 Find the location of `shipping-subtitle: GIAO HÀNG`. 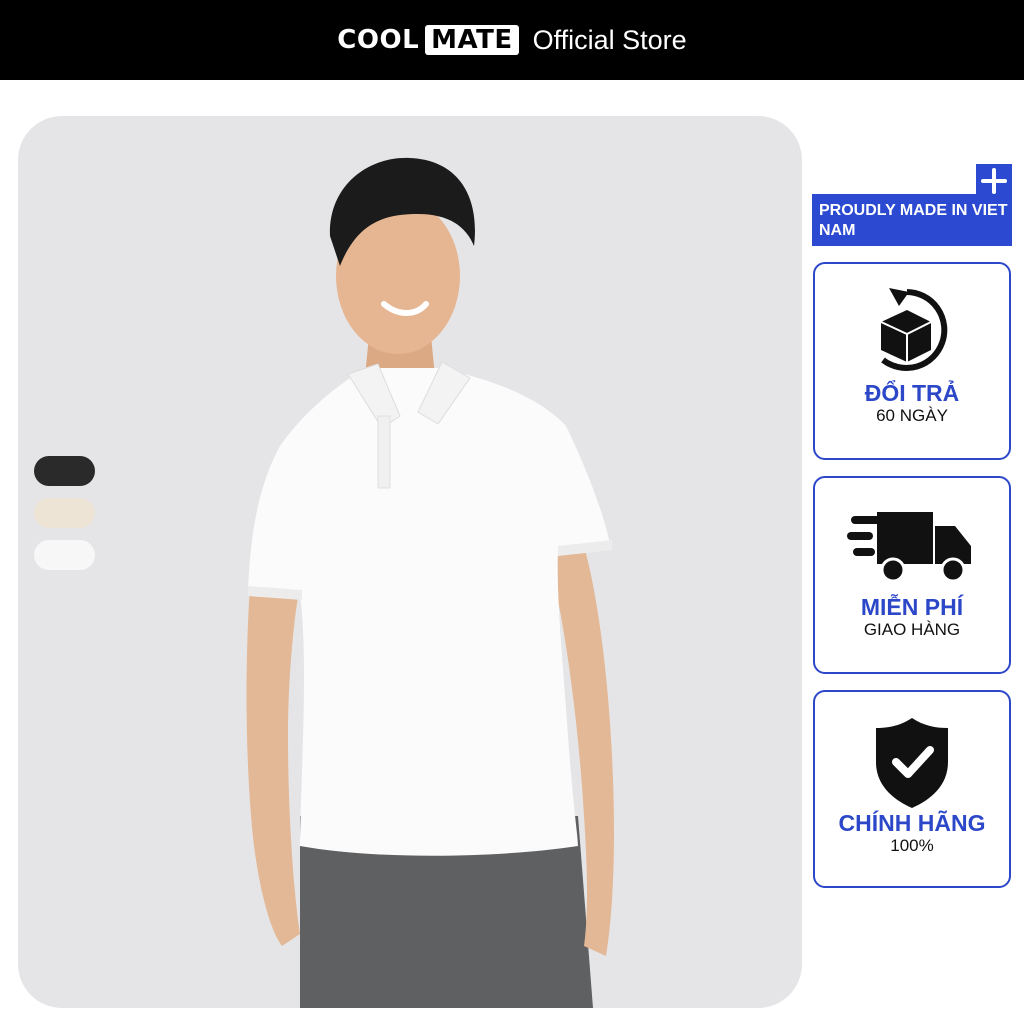

shipping-subtitle: GIAO HÀNG is located at coordinates (912, 629).